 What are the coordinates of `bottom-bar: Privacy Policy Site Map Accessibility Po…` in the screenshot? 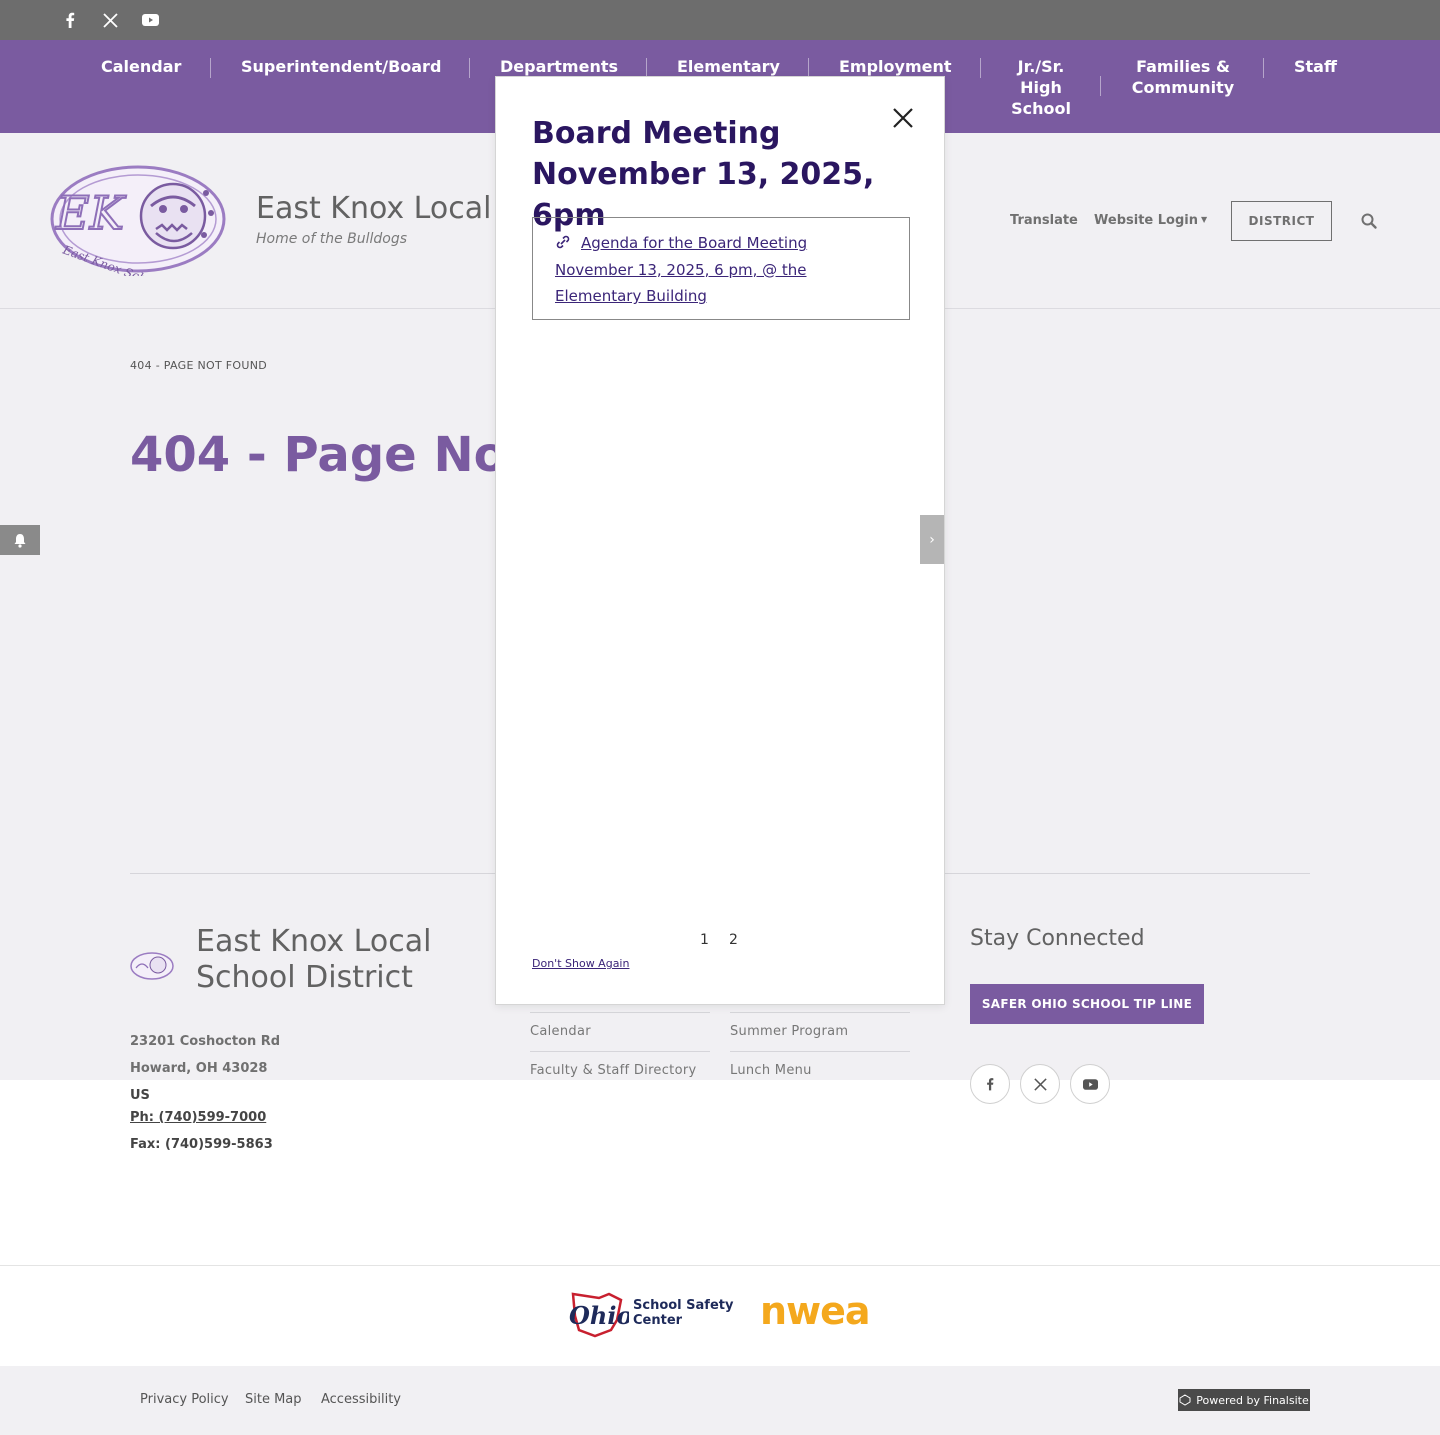 It's located at (720, 1400).